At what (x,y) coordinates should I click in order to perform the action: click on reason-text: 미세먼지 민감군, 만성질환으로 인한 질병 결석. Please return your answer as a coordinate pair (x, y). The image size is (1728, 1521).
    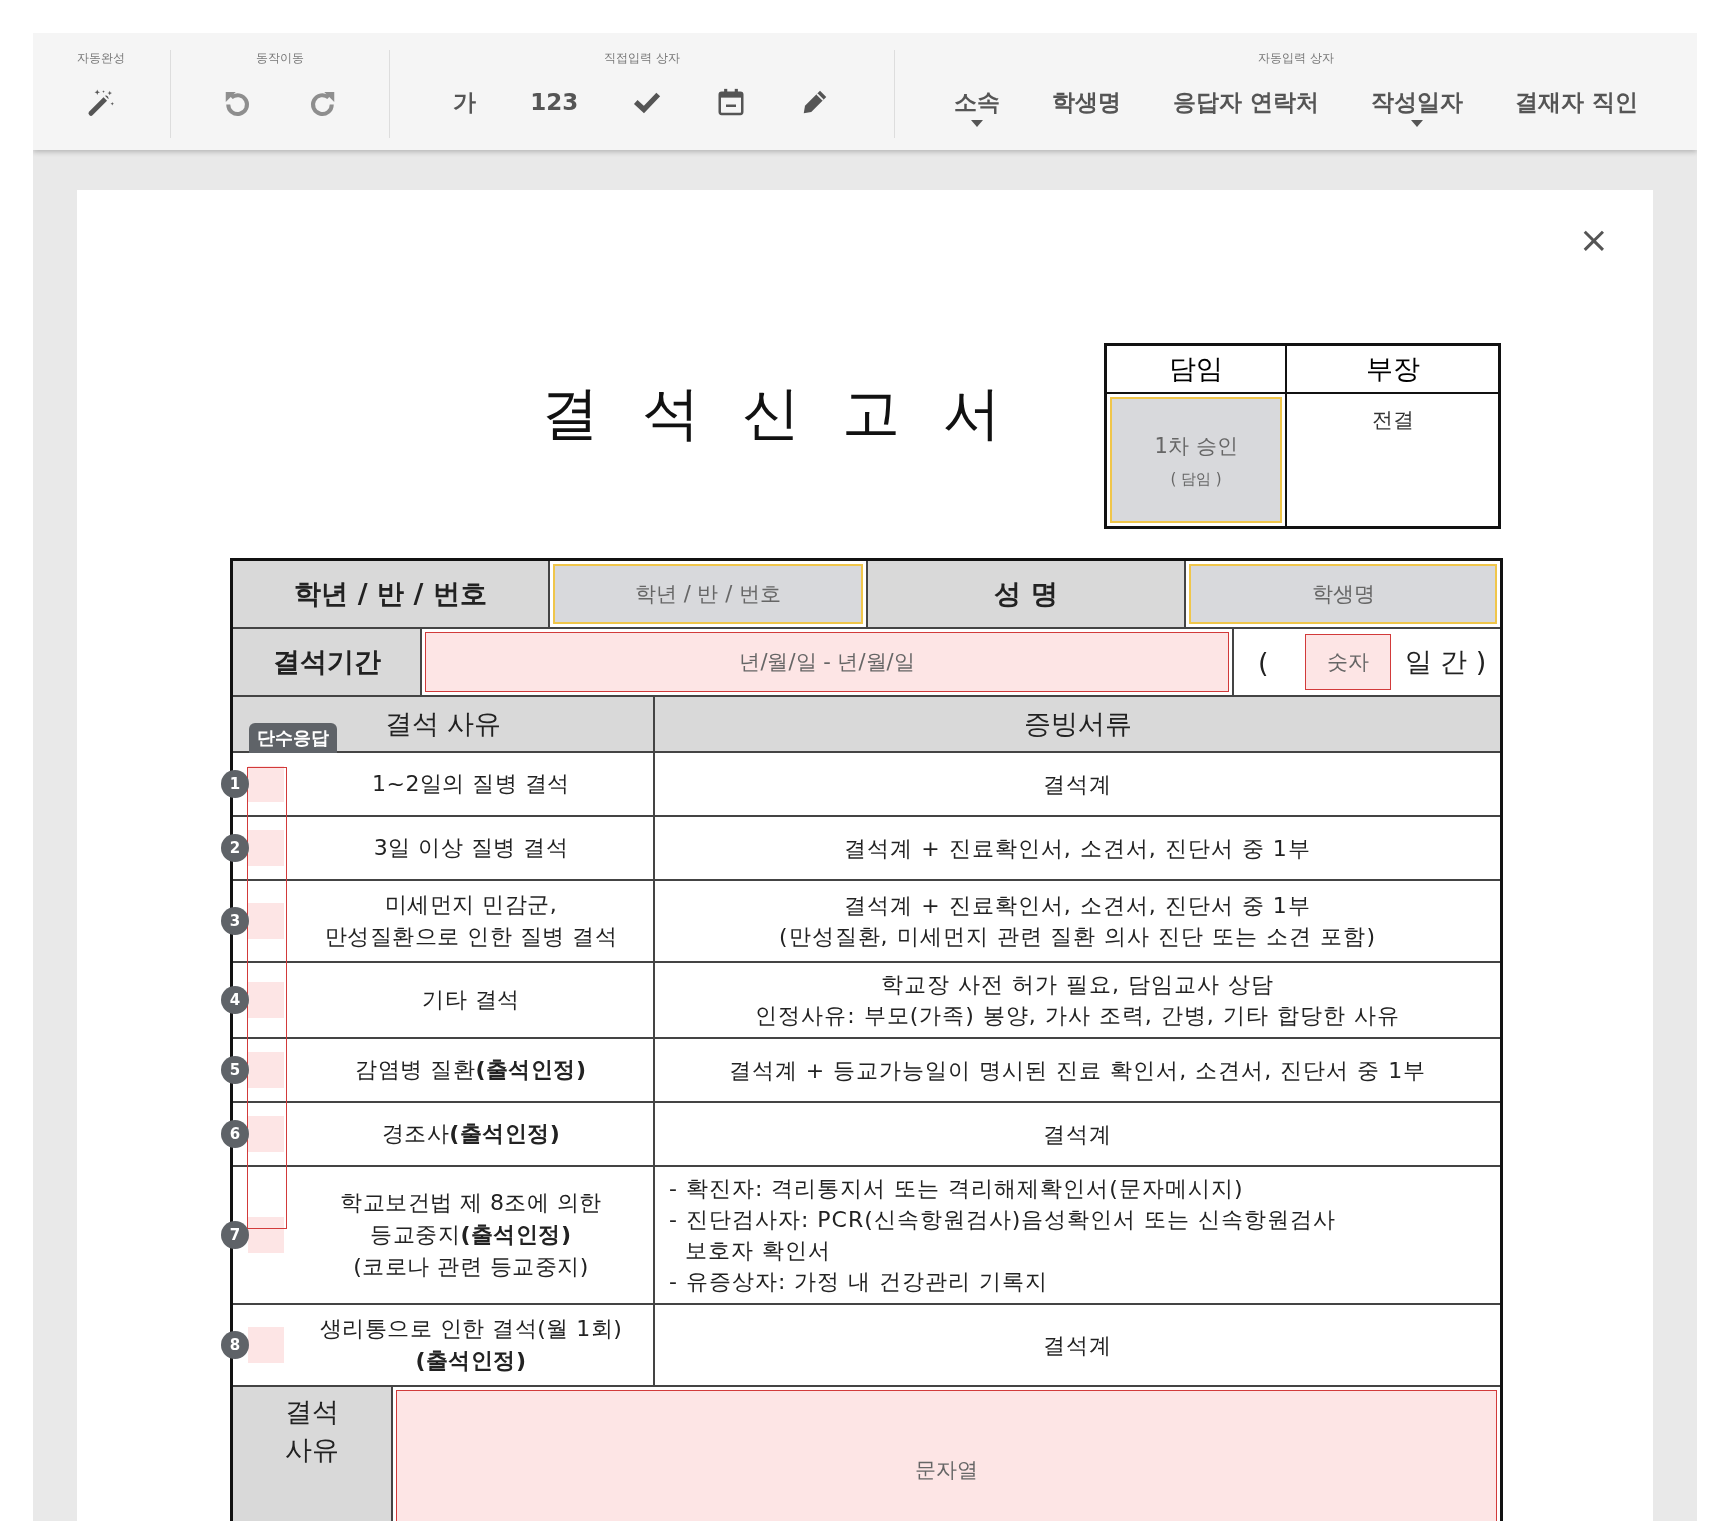
    Looking at the image, I should click on (471, 921).